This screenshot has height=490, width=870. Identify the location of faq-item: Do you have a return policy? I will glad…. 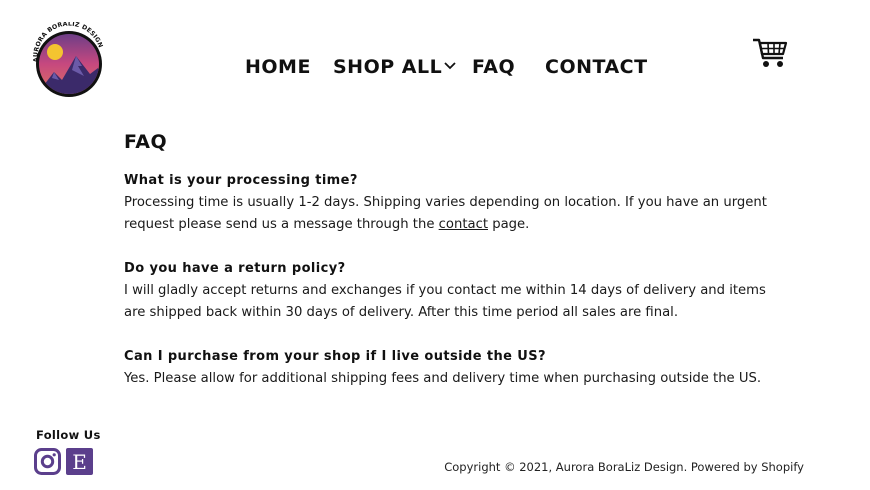
(454, 291).